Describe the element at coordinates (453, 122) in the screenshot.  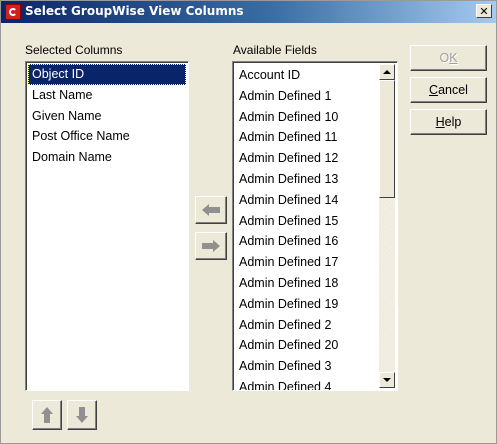
I see `help-label-rest: elp` at that location.